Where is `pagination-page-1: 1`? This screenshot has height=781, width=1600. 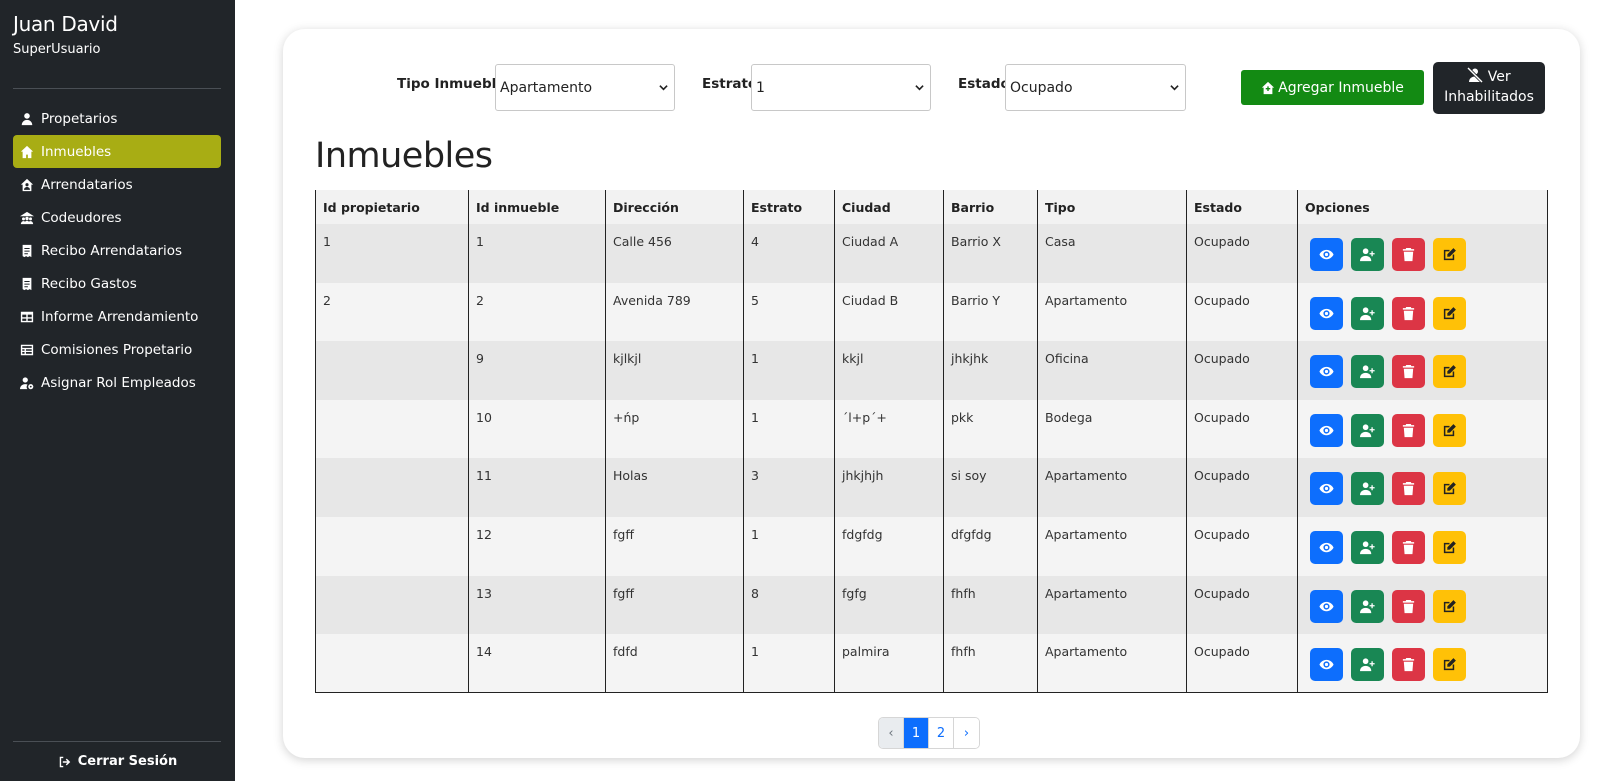
pagination-page-1: 1 is located at coordinates (916, 733).